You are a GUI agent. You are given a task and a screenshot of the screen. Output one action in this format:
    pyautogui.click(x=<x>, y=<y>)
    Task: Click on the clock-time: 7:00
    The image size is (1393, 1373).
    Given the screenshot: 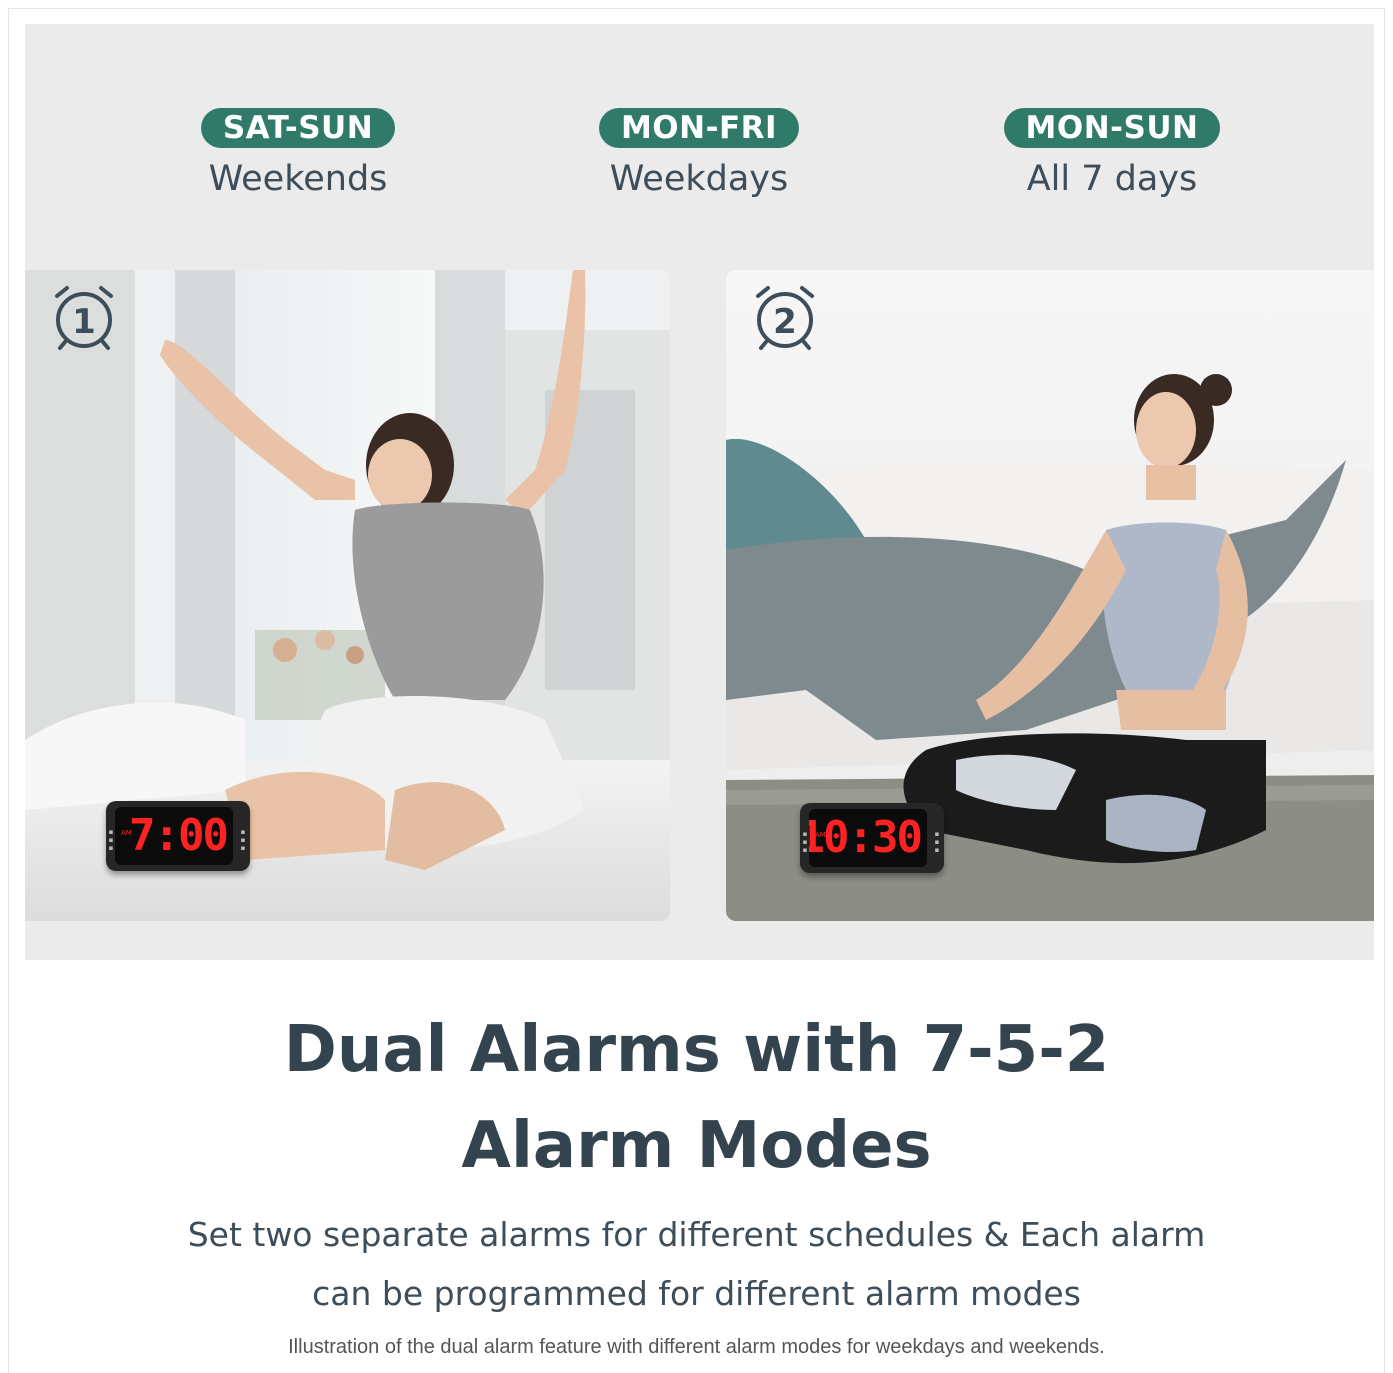 What is the action you would take?
    pyautogui.click(x=179, y=835)
    